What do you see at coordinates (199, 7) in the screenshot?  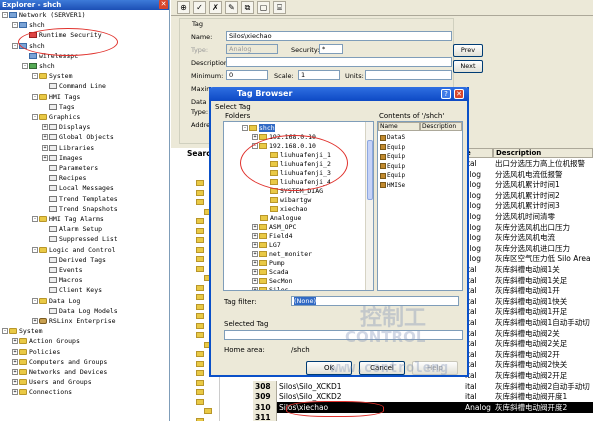 I see `accept-icon: ✓` at bounding box center [199, 7].